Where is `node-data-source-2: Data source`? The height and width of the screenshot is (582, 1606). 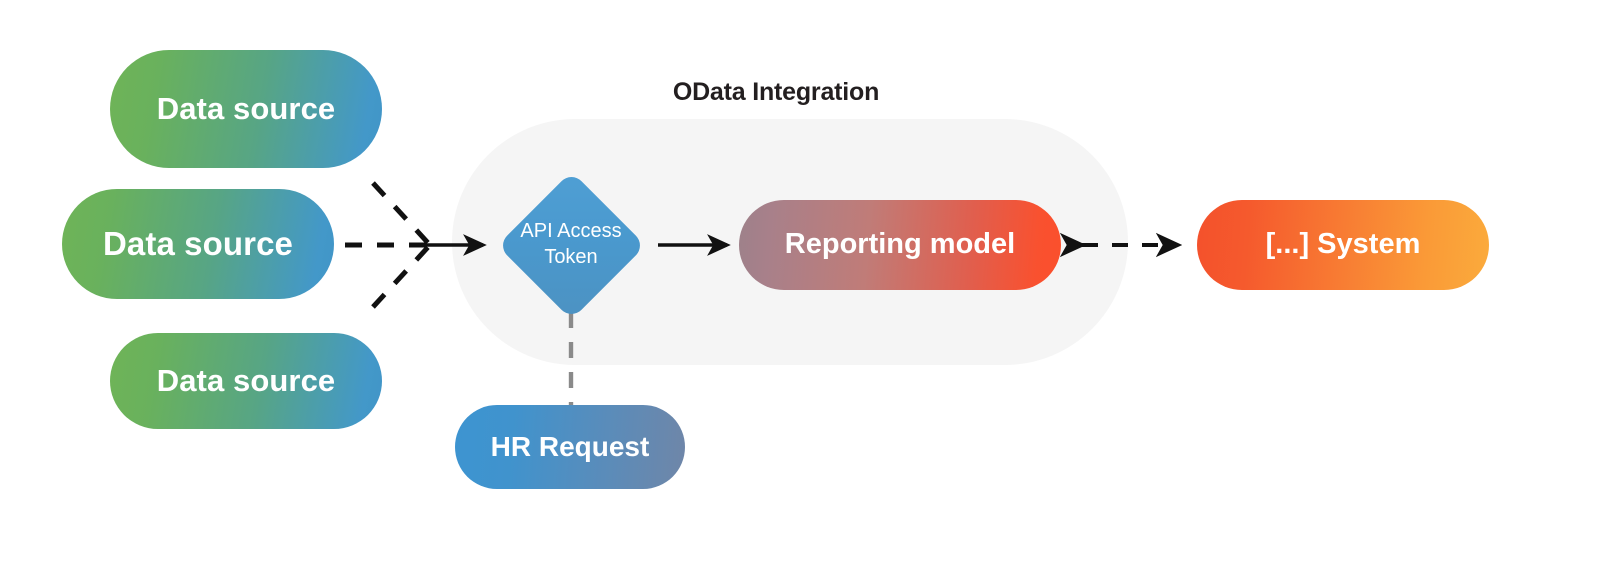
node-data-source-2: Data source is located at coordinates (198, 244).